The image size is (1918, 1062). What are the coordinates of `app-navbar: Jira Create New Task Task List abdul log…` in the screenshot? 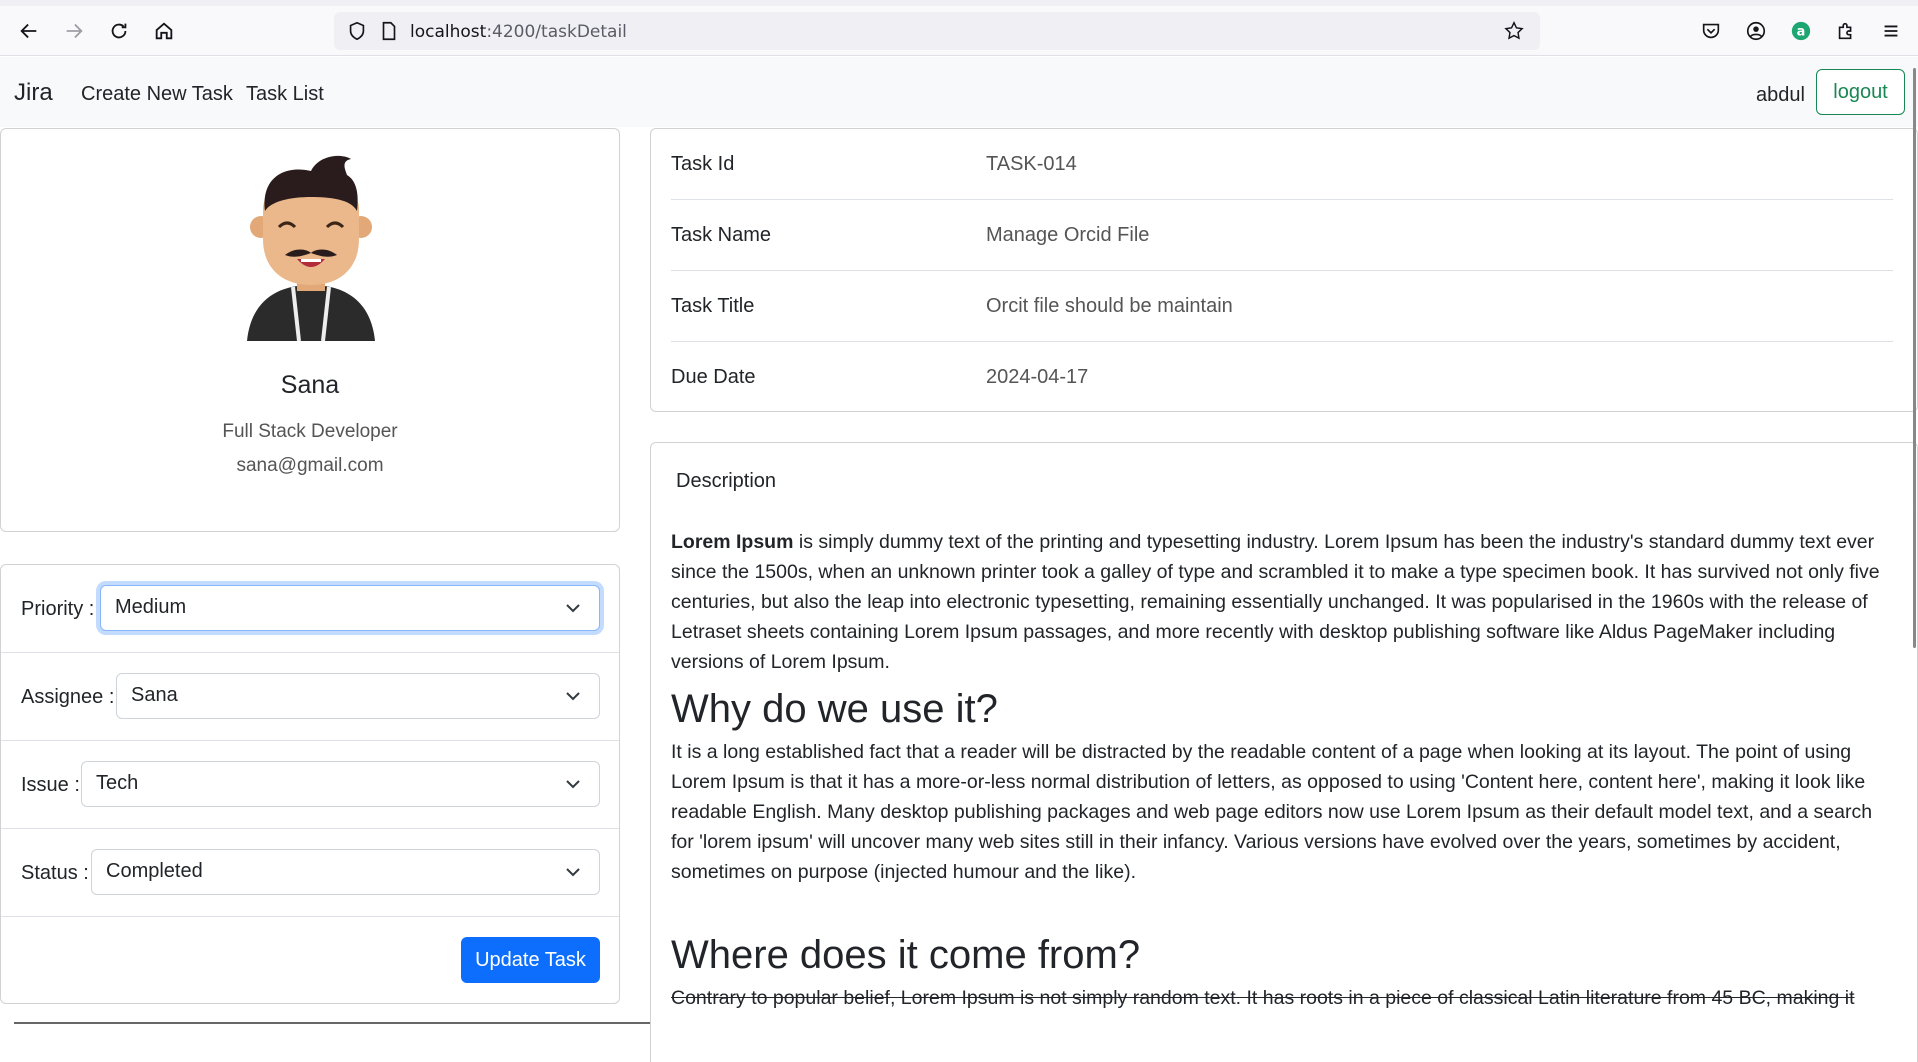 It's located at (959, 92).